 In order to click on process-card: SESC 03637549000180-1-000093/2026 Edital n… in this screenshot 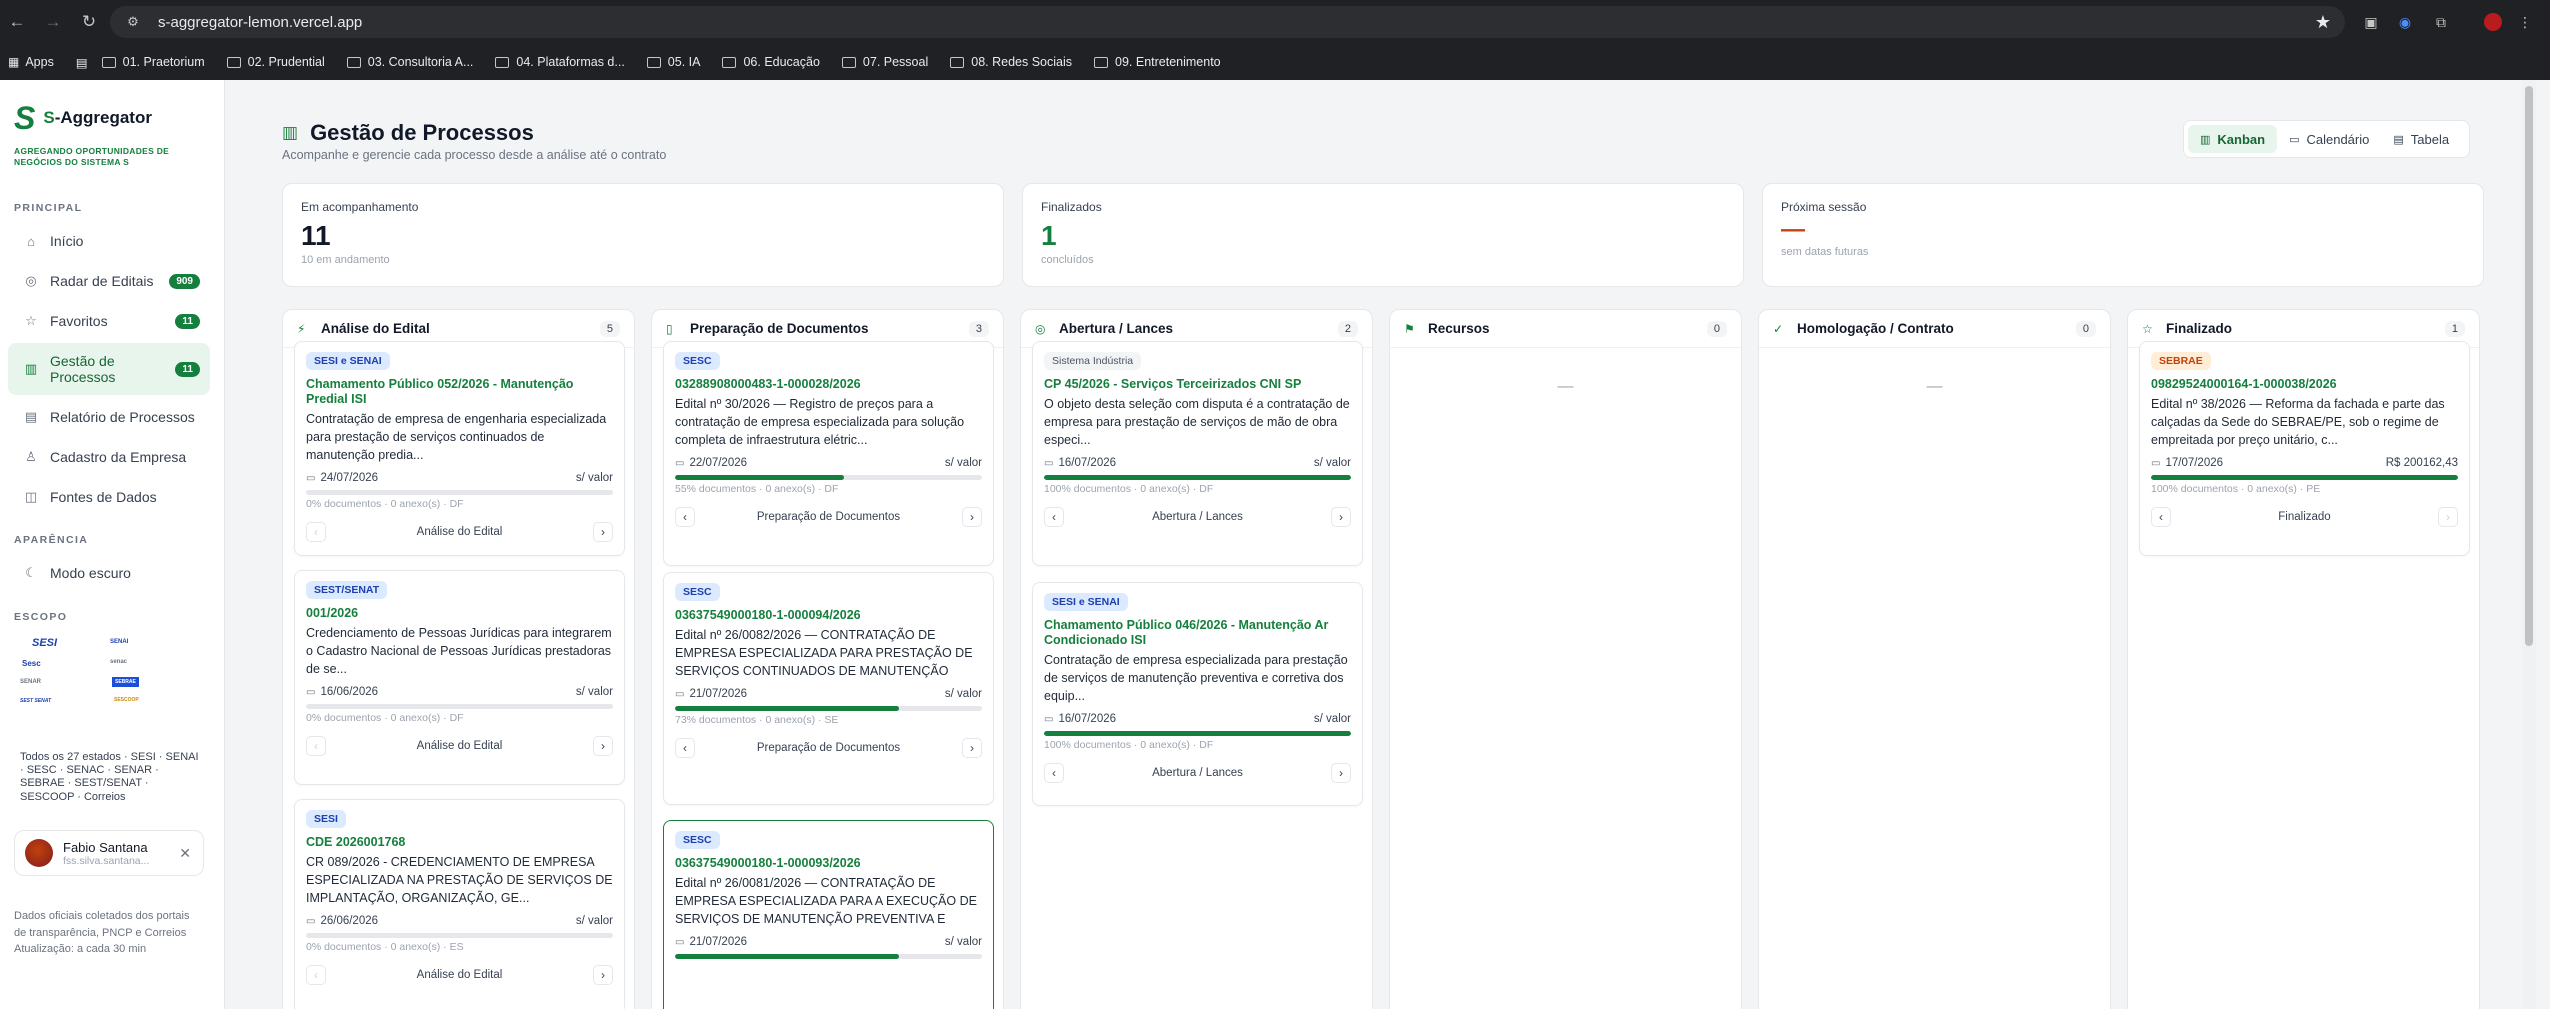, I will do `click(828, 914)`.